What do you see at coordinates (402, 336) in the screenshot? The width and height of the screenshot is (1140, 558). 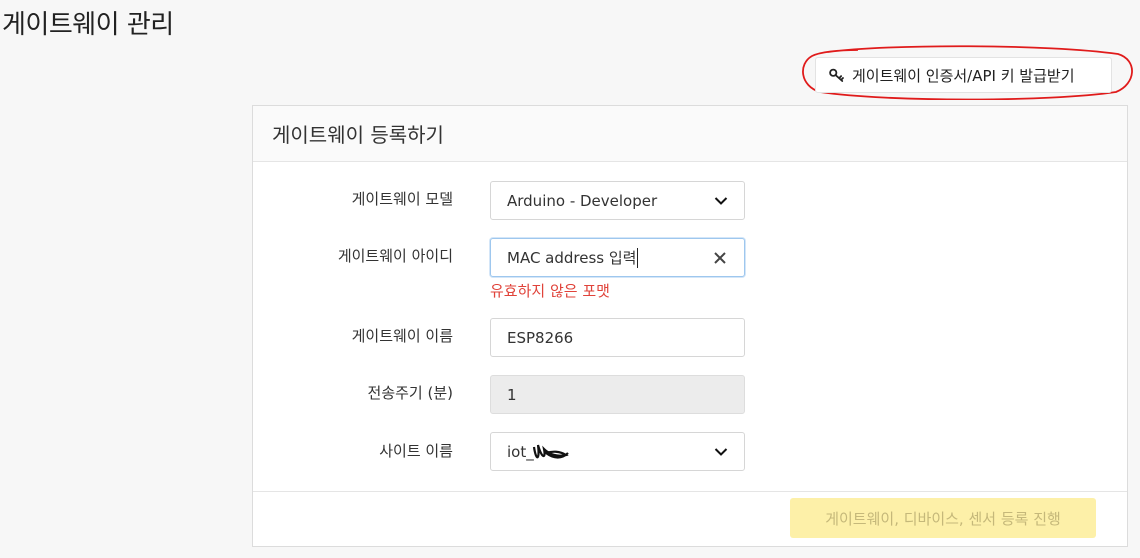 I see `name-label: 게이트웨이 이름` at bounding box center [402, 336].